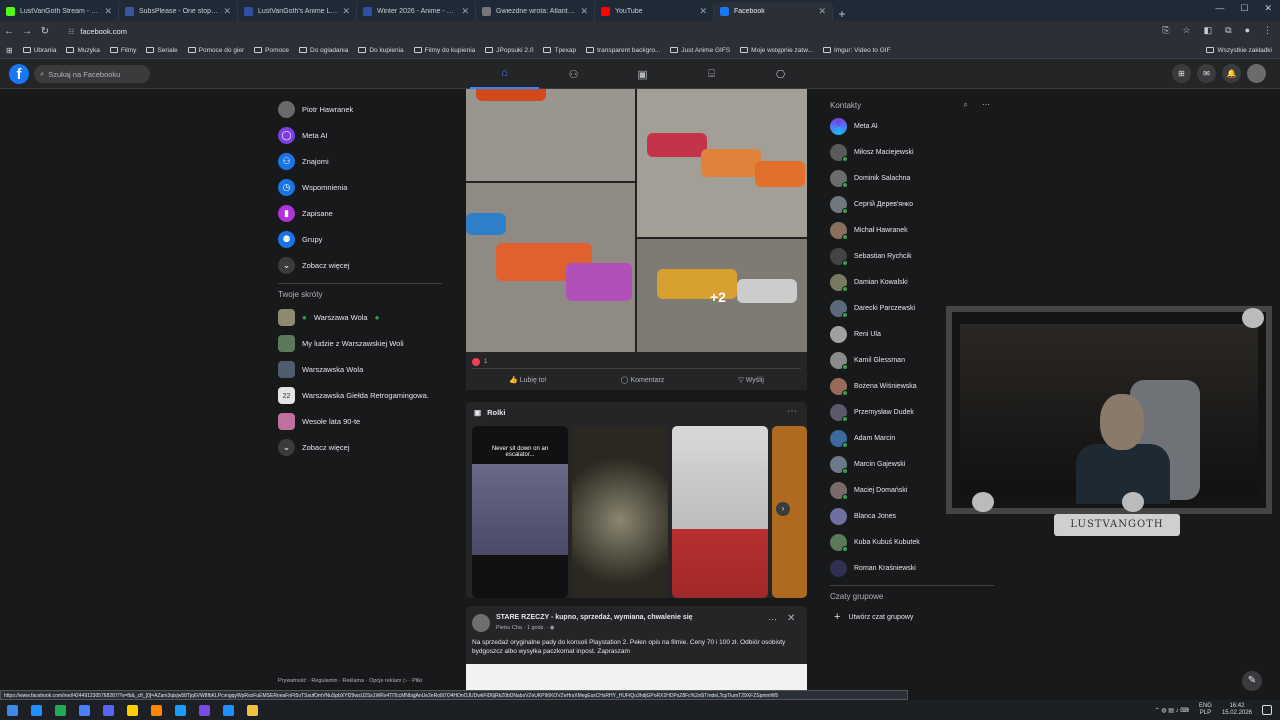 The width and height of the screenshot is (1280, 720). Describe the element at coordinates (783, 509) in the screenshot. I see `next-arrow-icon: ›` at that location.